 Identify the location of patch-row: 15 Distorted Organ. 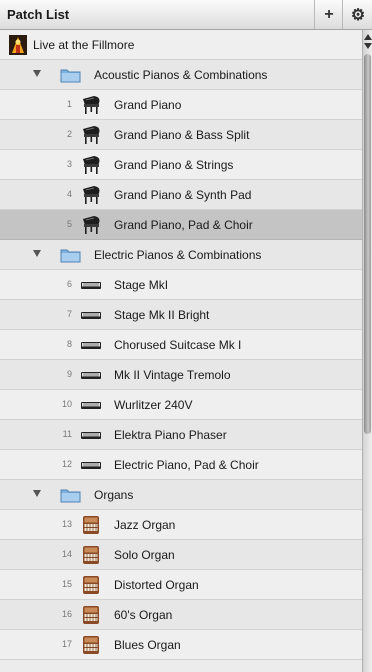
(181, 585).